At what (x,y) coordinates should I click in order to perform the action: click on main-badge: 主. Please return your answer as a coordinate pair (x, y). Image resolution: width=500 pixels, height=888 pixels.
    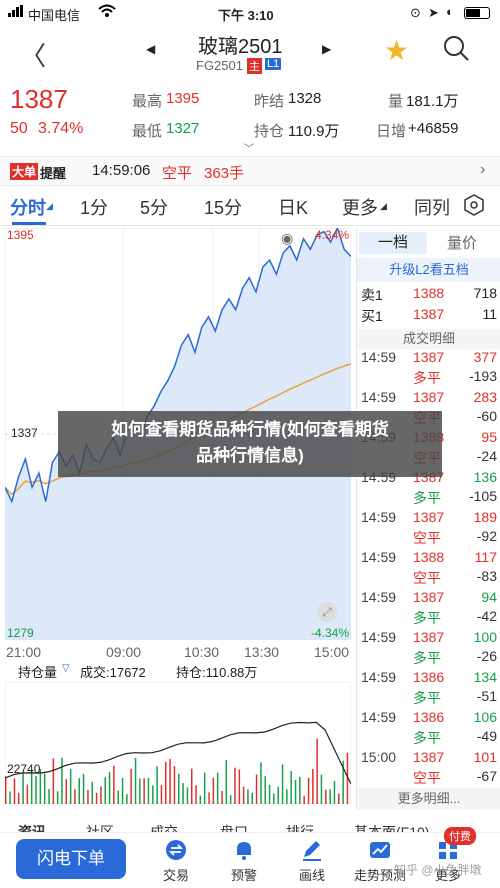
    Looking at the image, I should click on (254, 66).